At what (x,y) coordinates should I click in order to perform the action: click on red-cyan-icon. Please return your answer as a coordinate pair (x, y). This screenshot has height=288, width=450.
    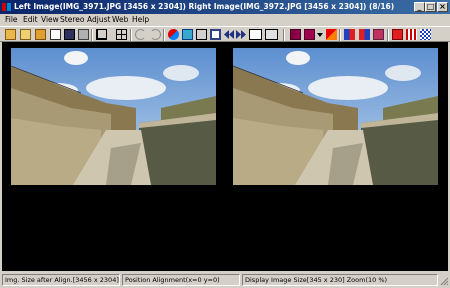
    Looking at the image, I should click on (295, 34).